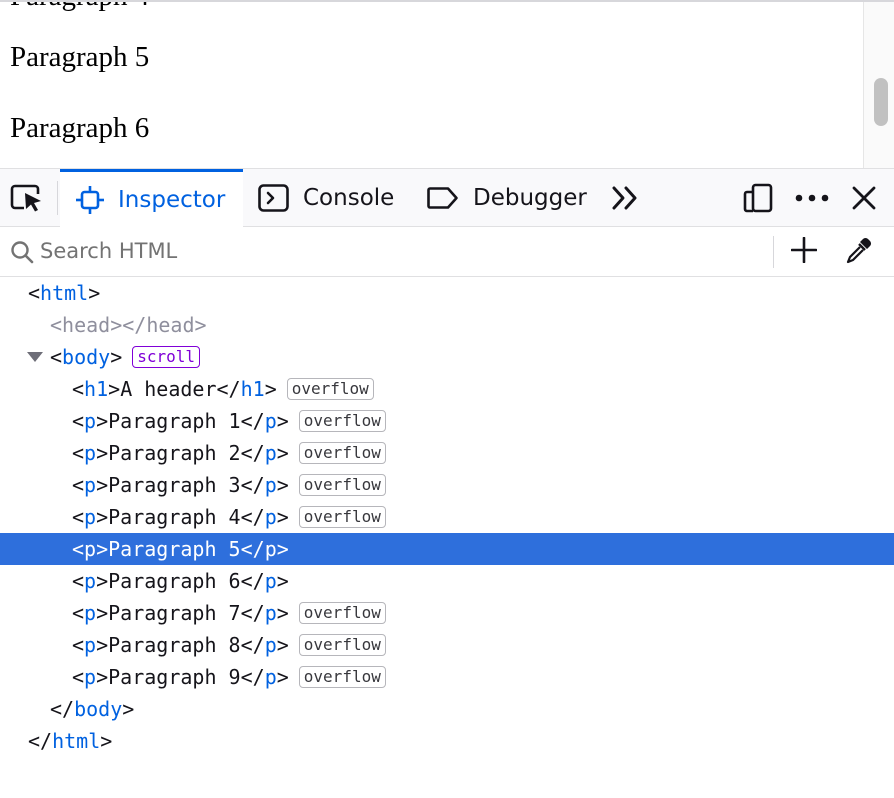  Describe the element at coordinates (447, 293) in the screenshot. I see `node-html-open: <html>` at that location.